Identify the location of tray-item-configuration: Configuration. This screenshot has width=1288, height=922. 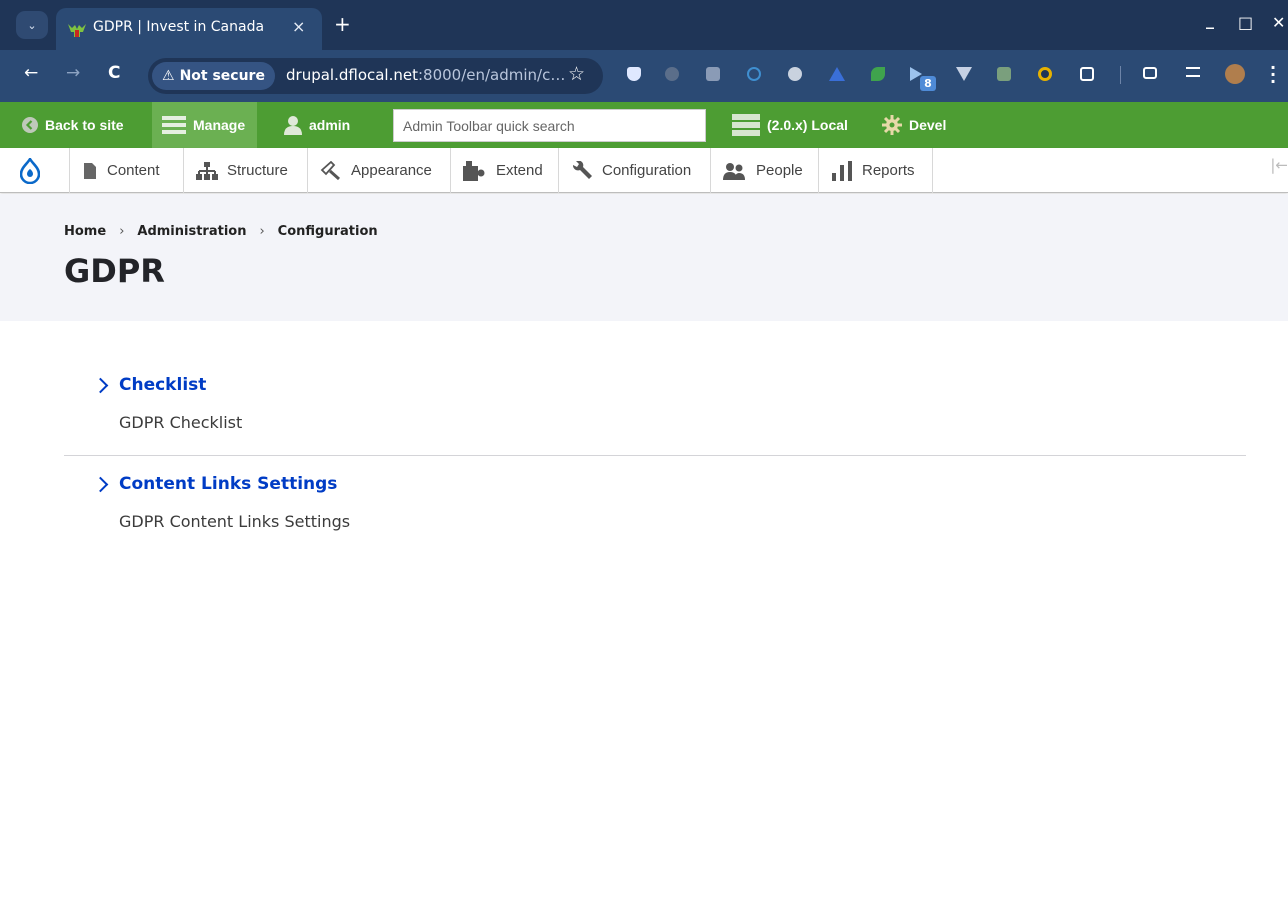
(635, 170).